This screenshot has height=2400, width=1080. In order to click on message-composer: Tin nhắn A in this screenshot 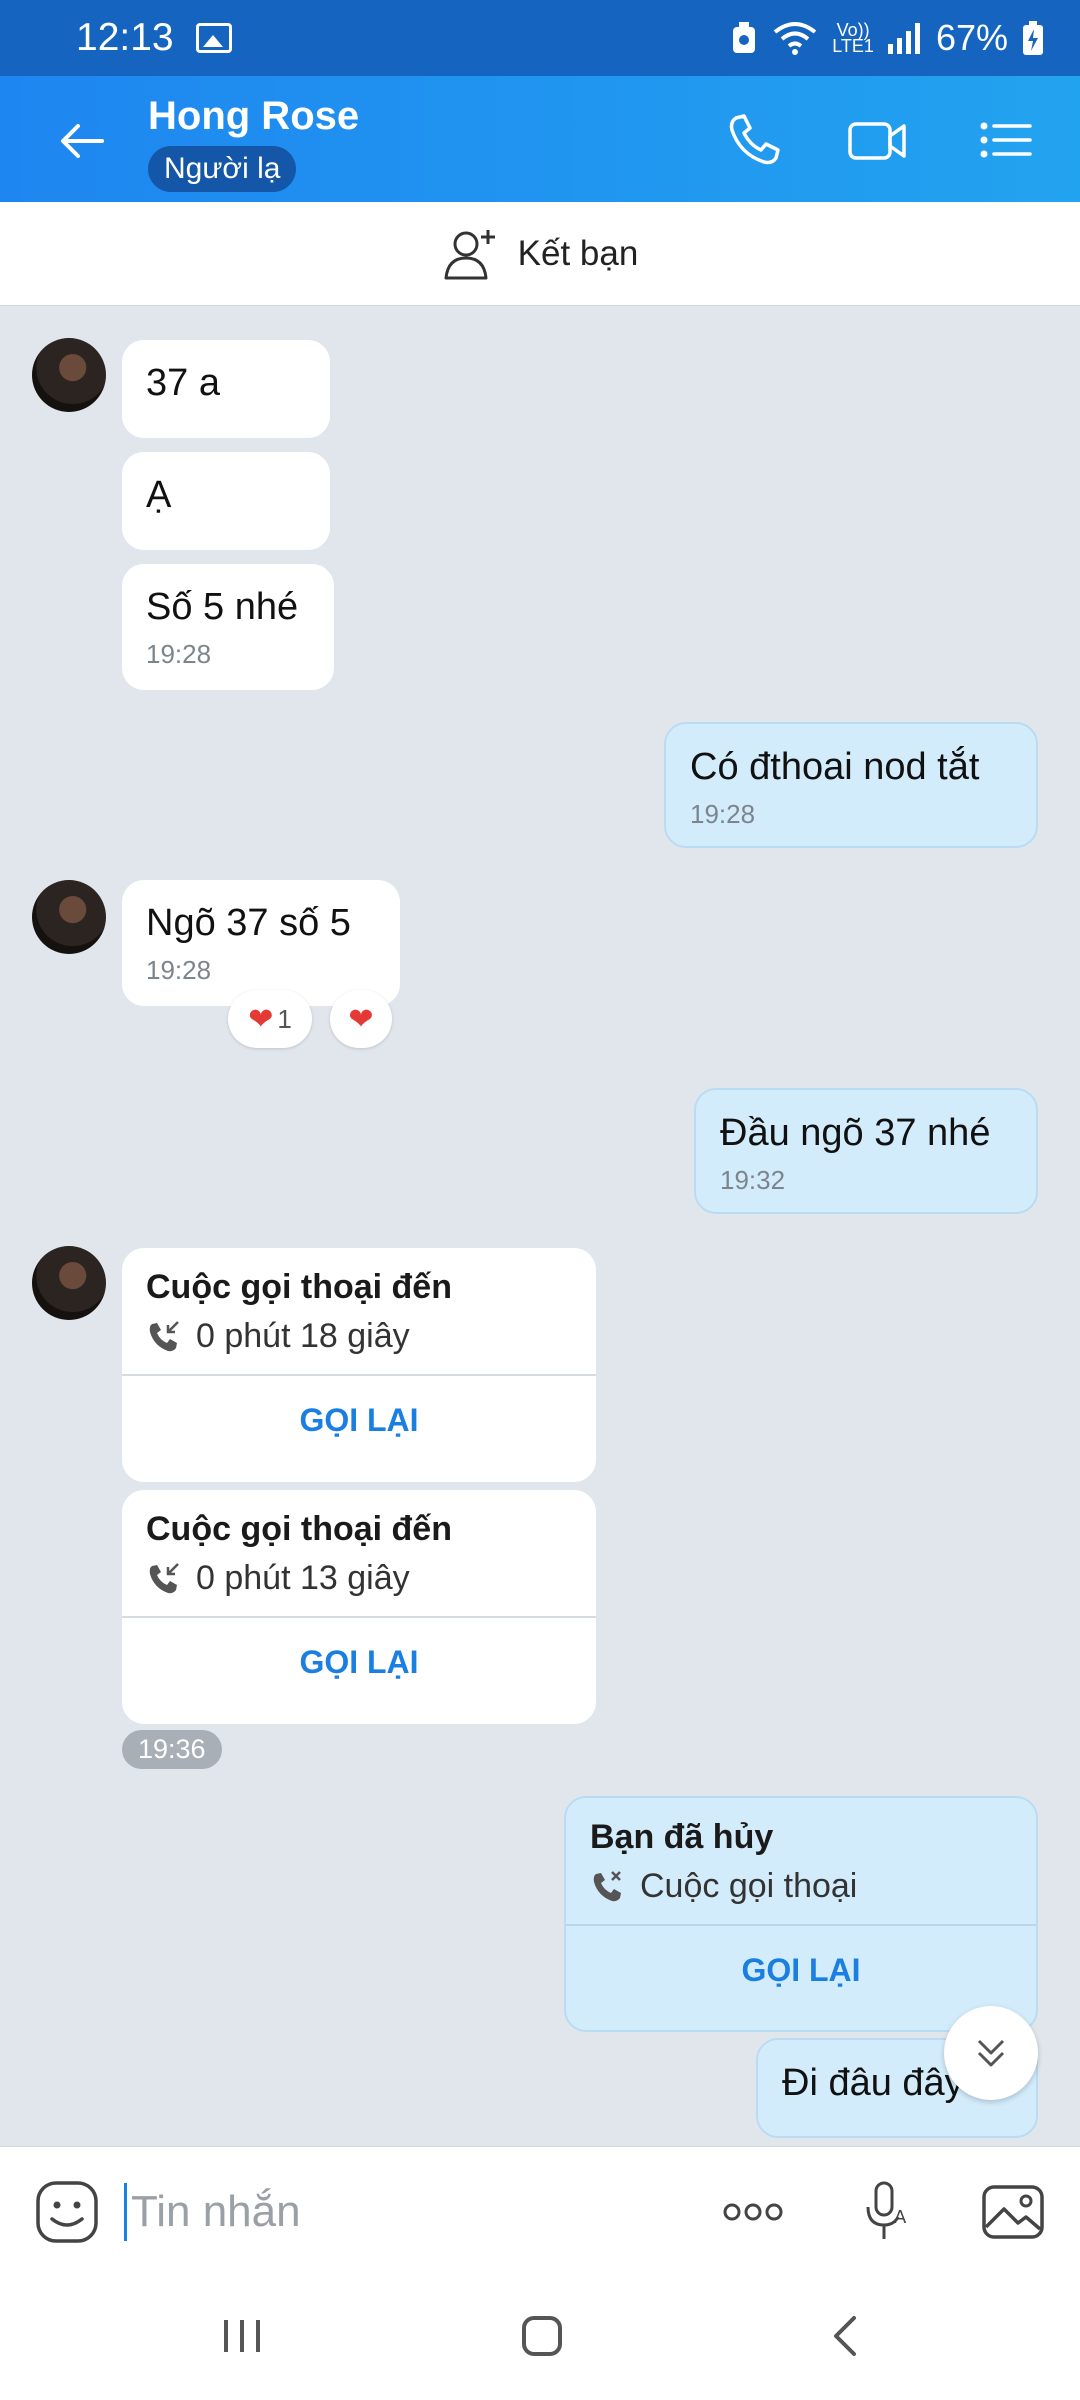, I will do `click(540, 2211)`.